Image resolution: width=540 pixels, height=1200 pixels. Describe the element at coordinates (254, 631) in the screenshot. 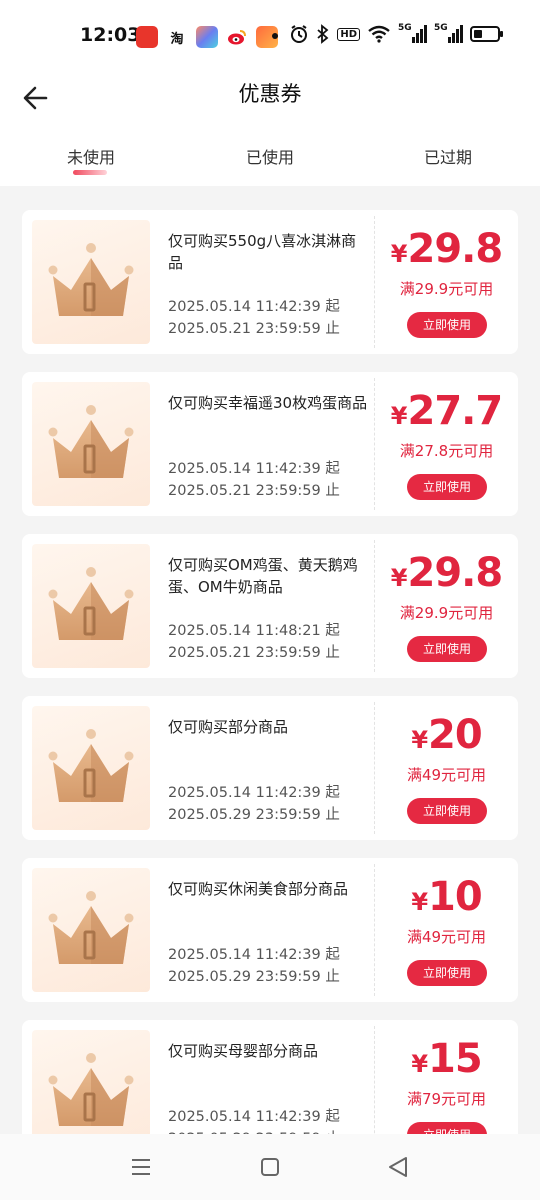

I see `coupon-start-time: 2025.05.14 11:48:21 起` at that location.